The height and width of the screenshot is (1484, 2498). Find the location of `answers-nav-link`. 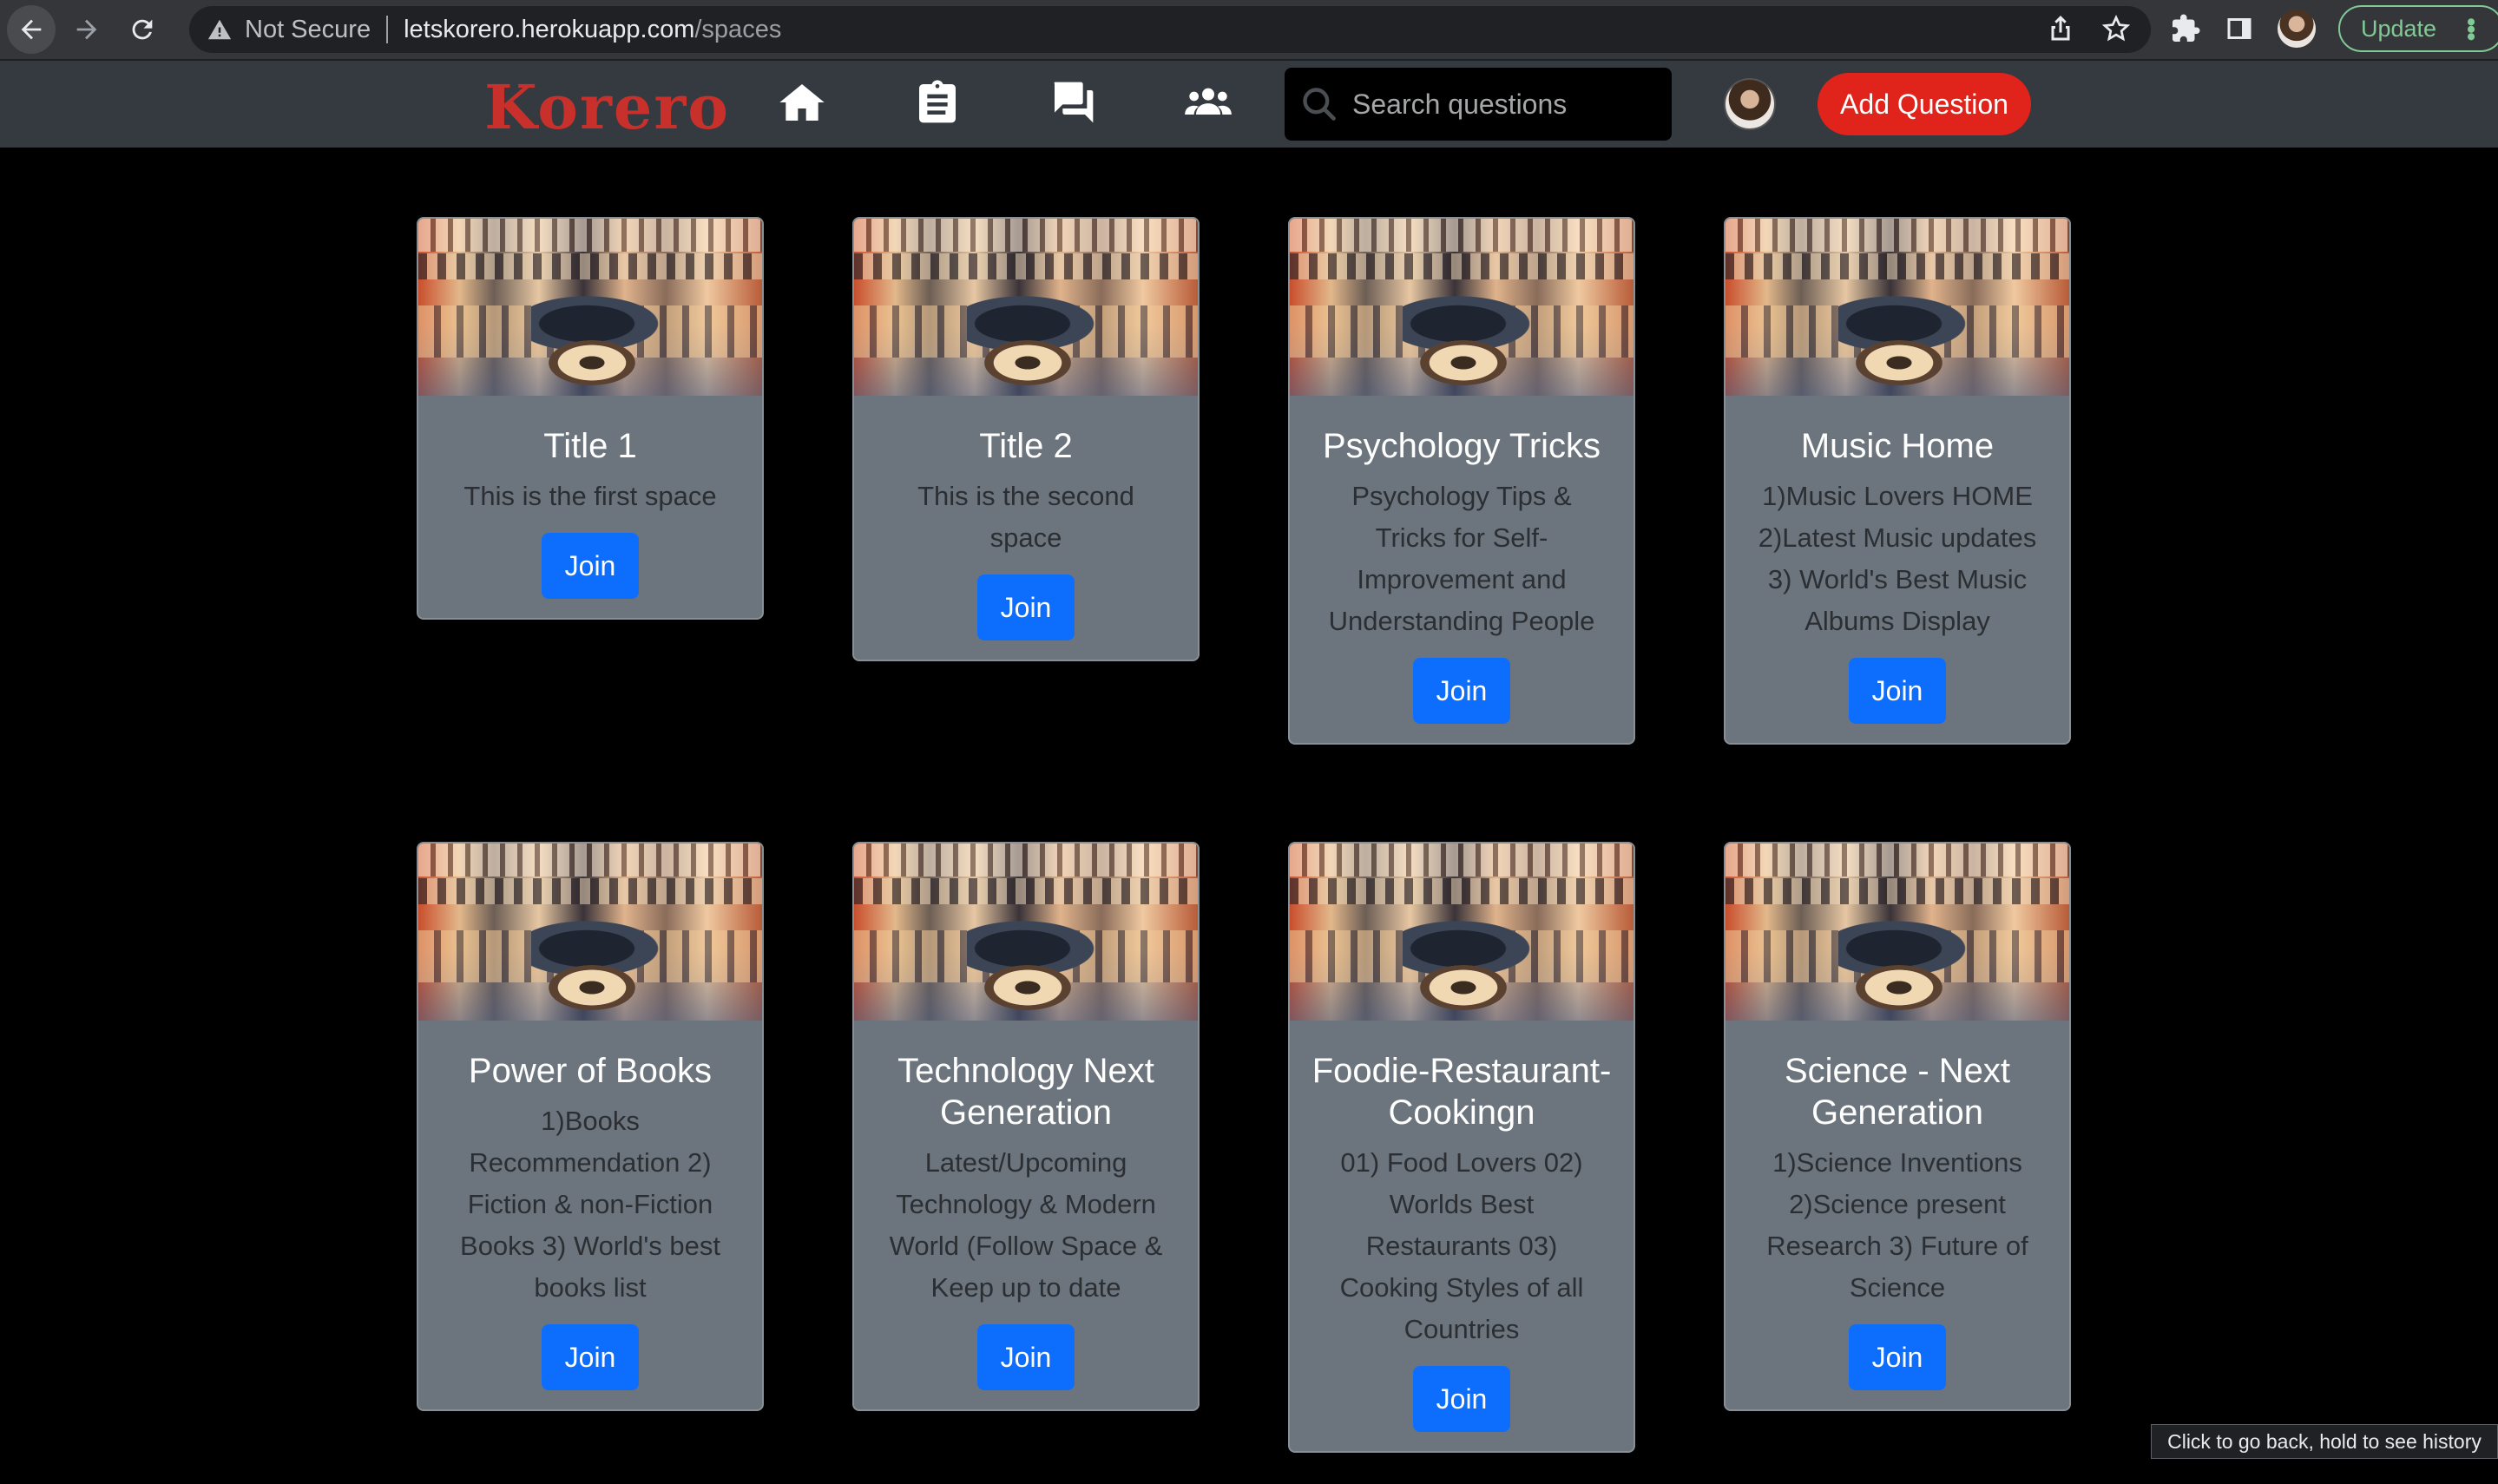

answers-nav-link is located at coordinates (1073, 102).